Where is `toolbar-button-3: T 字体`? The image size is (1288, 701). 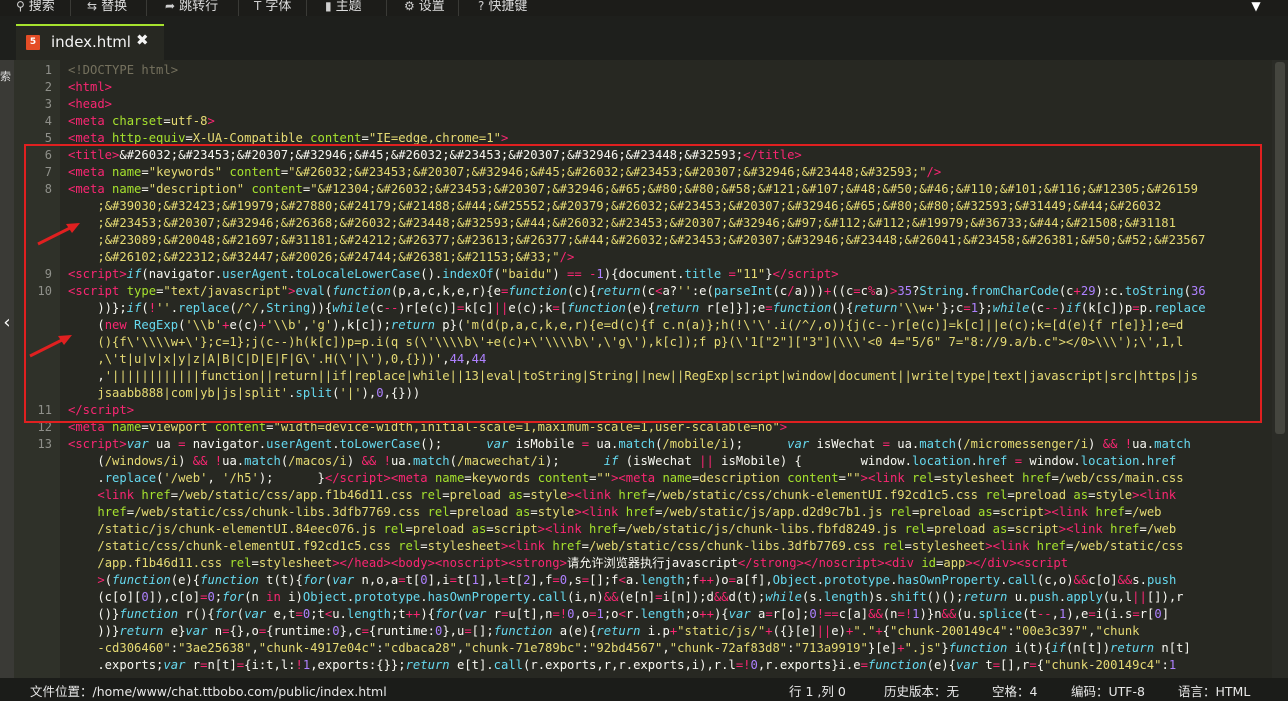 toolbar-button-3: T 字体 is located at coordinates (272, 8).